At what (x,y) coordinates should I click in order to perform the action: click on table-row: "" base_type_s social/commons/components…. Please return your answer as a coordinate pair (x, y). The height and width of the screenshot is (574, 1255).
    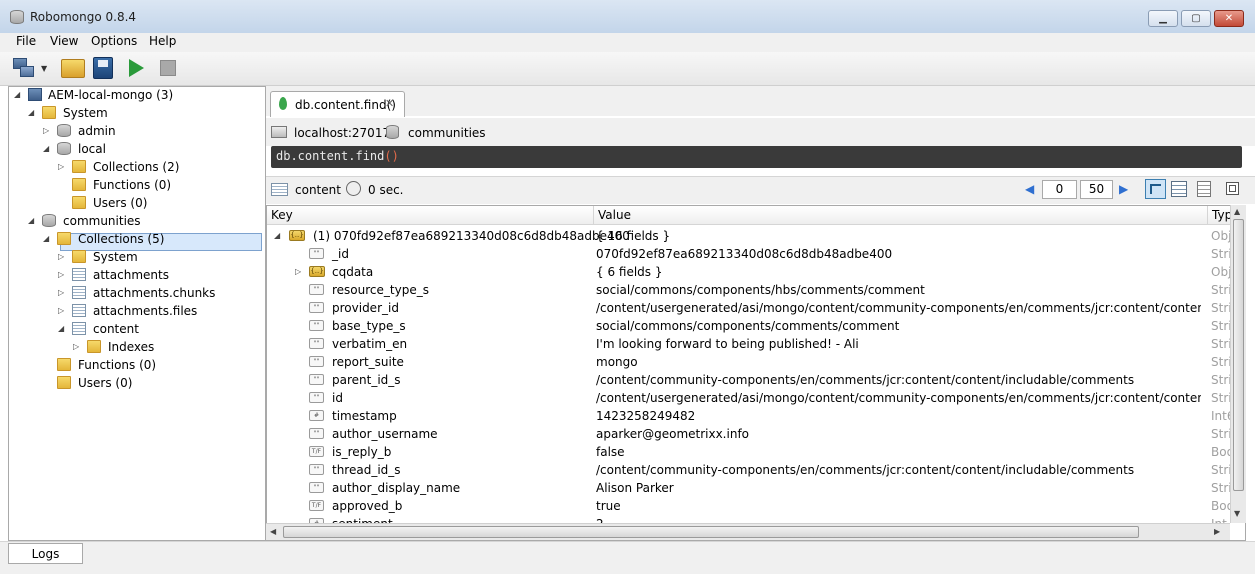
    Looking at the image, I should click on (756, 326).